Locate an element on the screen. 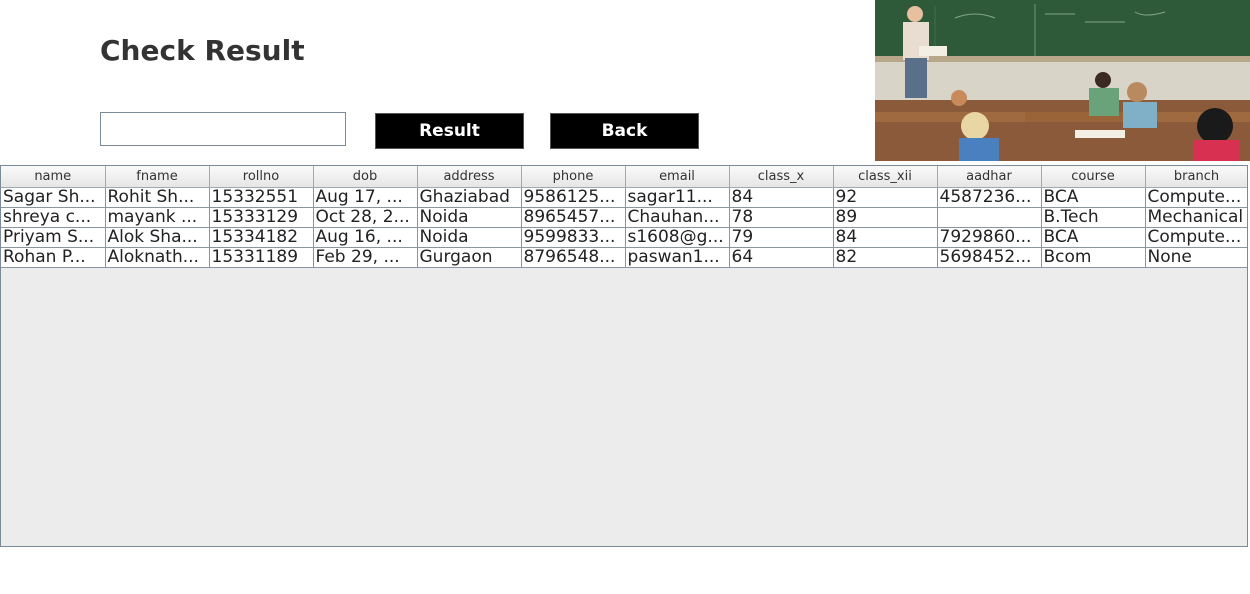 This screenshot has height=594, width=1250. table-cell: 78 is located at coordinates (781, 217).